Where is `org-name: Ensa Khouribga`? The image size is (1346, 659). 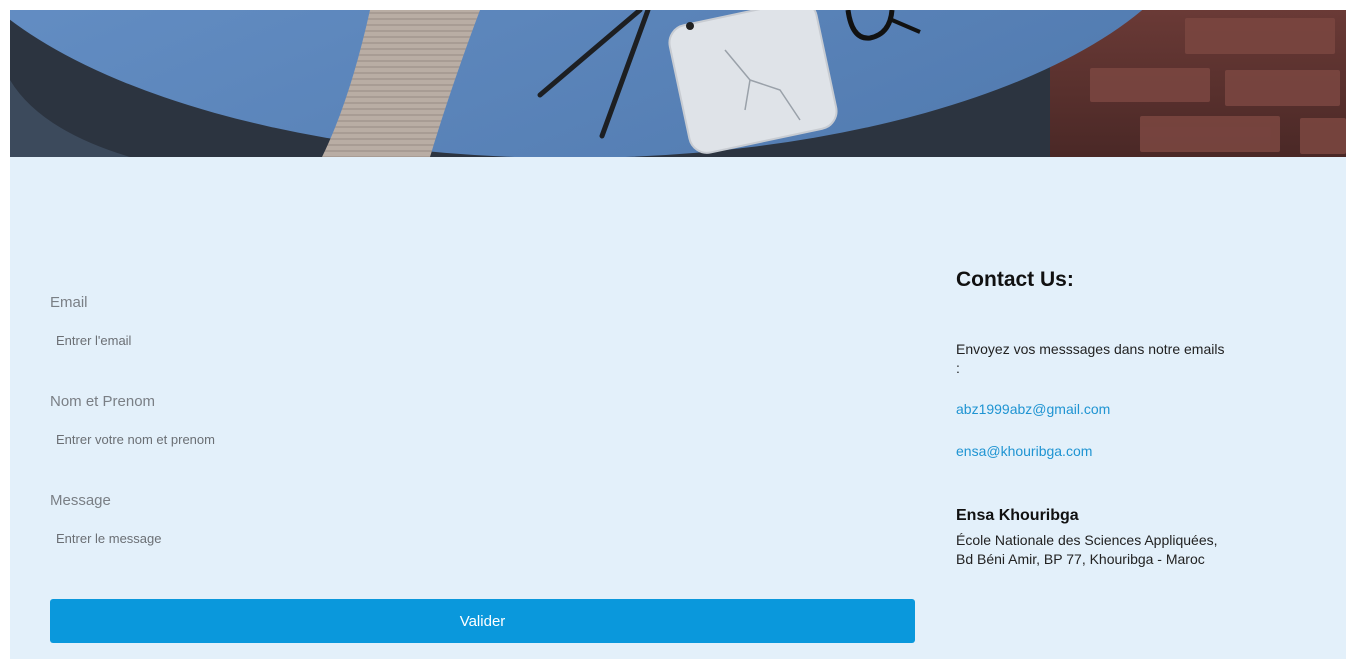 org-name: Ensa Khouribga is located at coordinates (1017, 515).